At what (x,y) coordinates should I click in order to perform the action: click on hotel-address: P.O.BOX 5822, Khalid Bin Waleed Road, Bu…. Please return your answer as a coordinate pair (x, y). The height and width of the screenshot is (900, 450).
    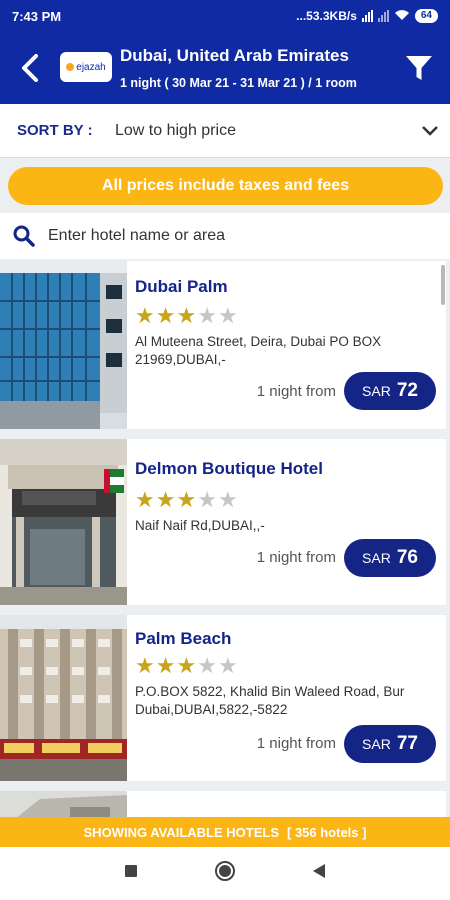
    Looking at the image, I should click on (270, 700).